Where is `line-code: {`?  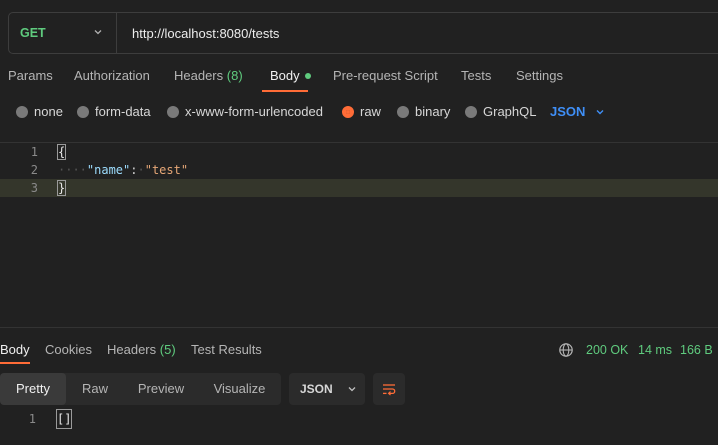
line-code: { is located at coordinates (61, 152).